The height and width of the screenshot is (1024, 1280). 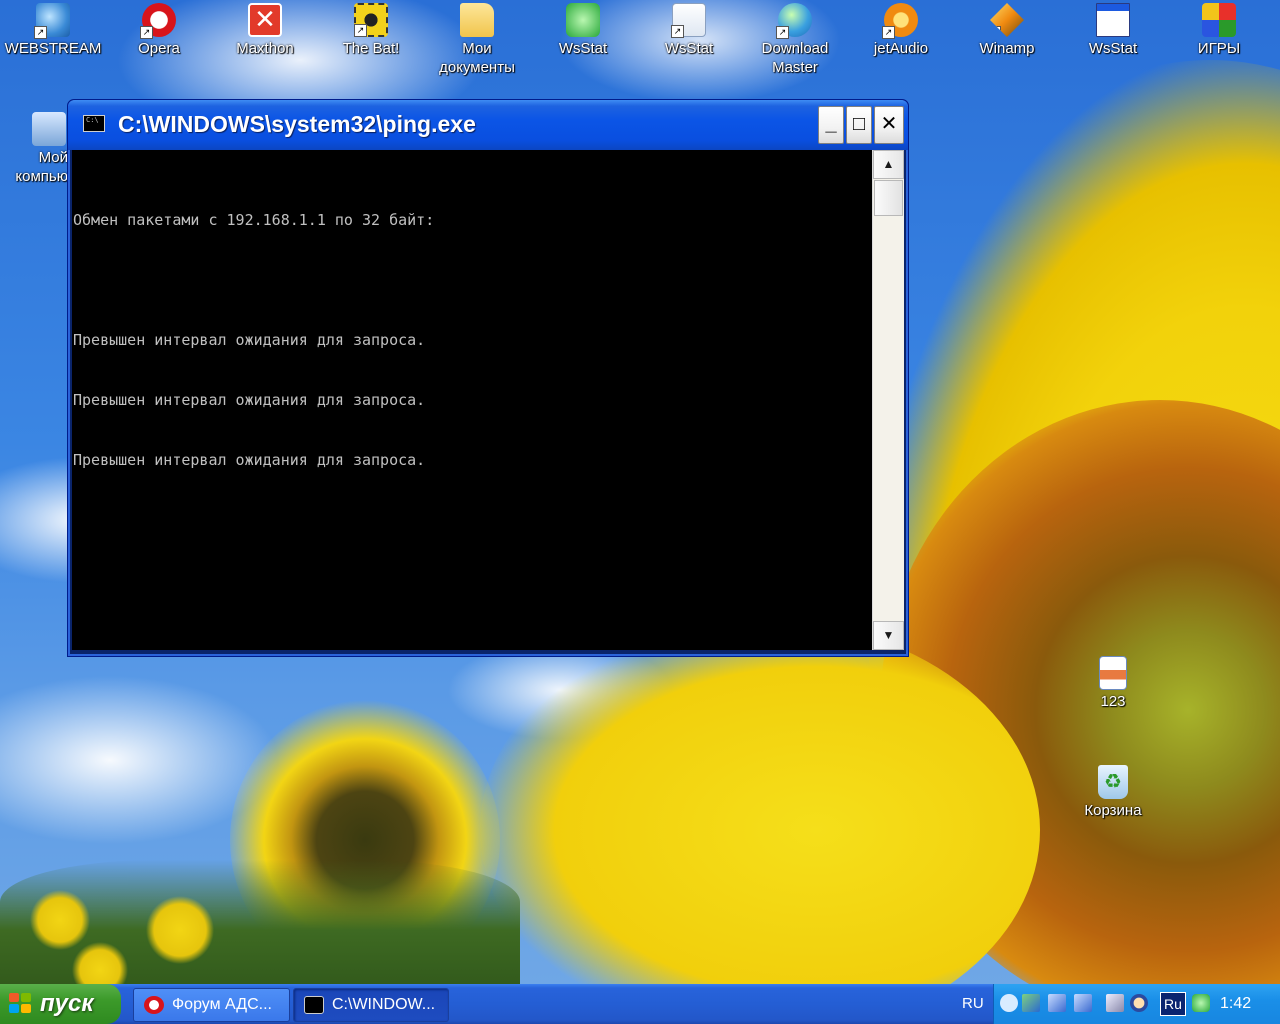 I want to click on desktop-icon-my-computer: Мой компью, so click(x=34, y=149).